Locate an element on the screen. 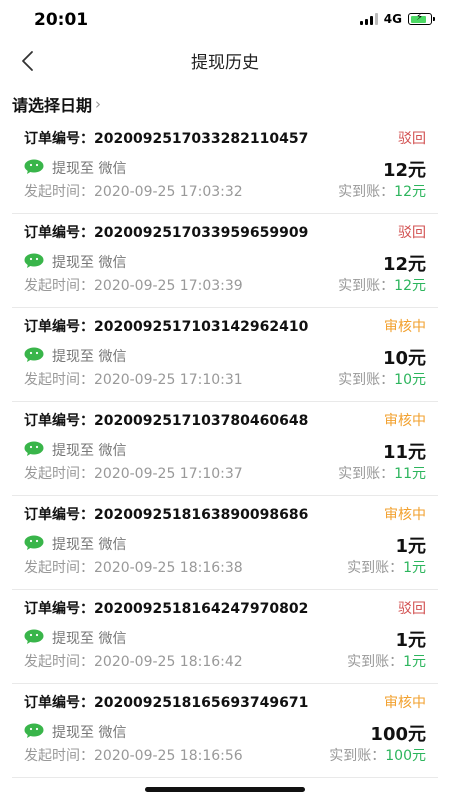 The width and height of the screenshot is (450, 800). order-row: 订单编号：20200925181638900986​86 审核中 is located at coordinates (225, 514).